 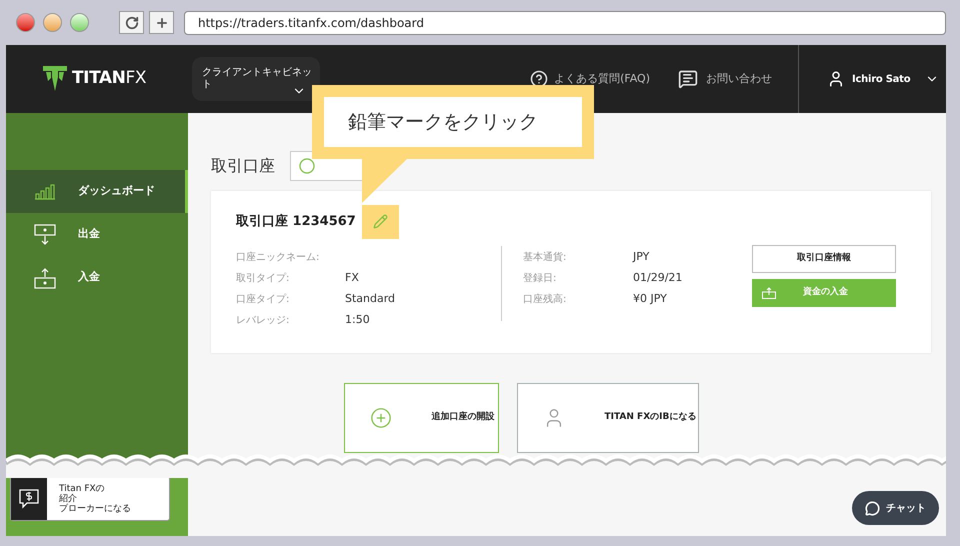 I want to click on field-label: 口座ニックネーム:, so click(x=278, y=257).